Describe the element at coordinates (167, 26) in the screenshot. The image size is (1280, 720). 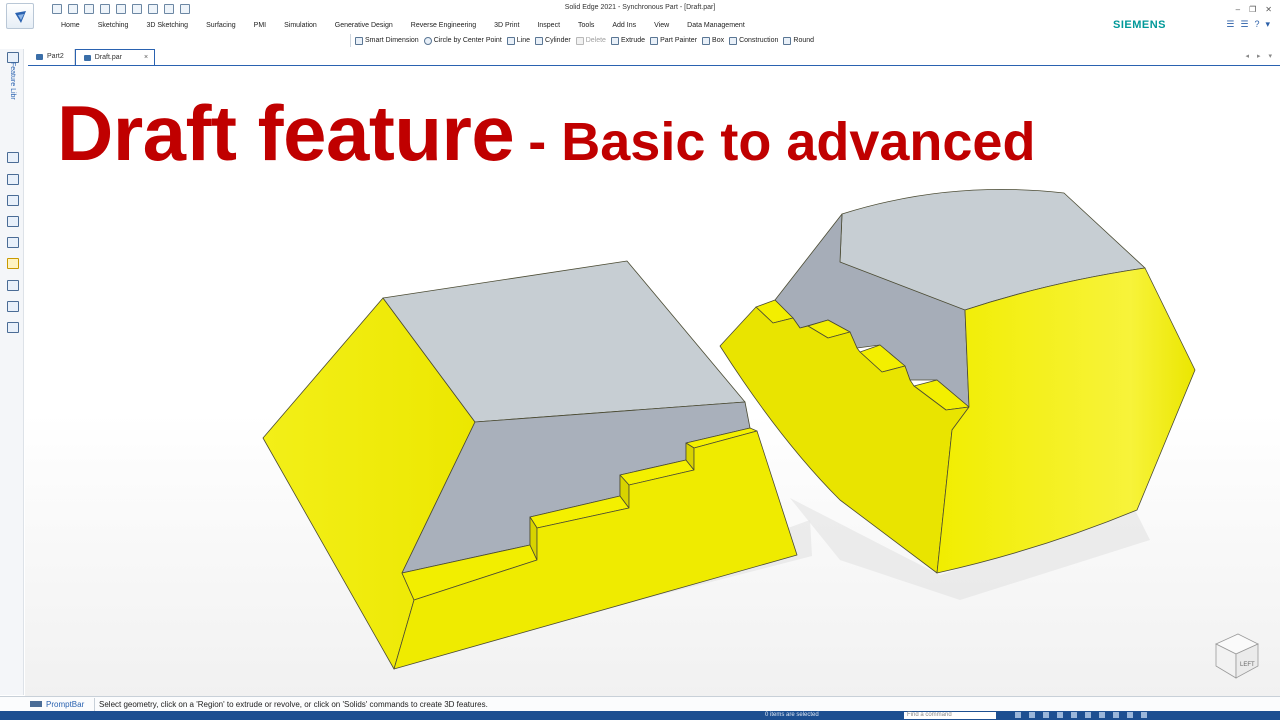
I see `tab-3d-sketching: 3D Sketching` at that location.